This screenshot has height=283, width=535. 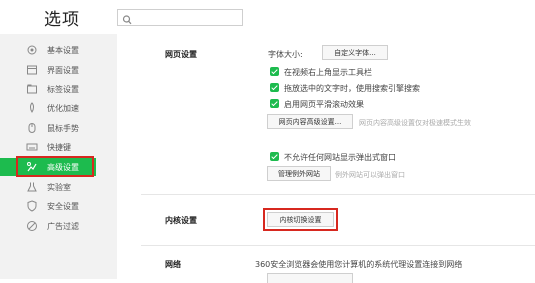 What do you see at coordinates (32, 206) in the screenshot?
I see `shield-icon` at bounding box center [32, 206].